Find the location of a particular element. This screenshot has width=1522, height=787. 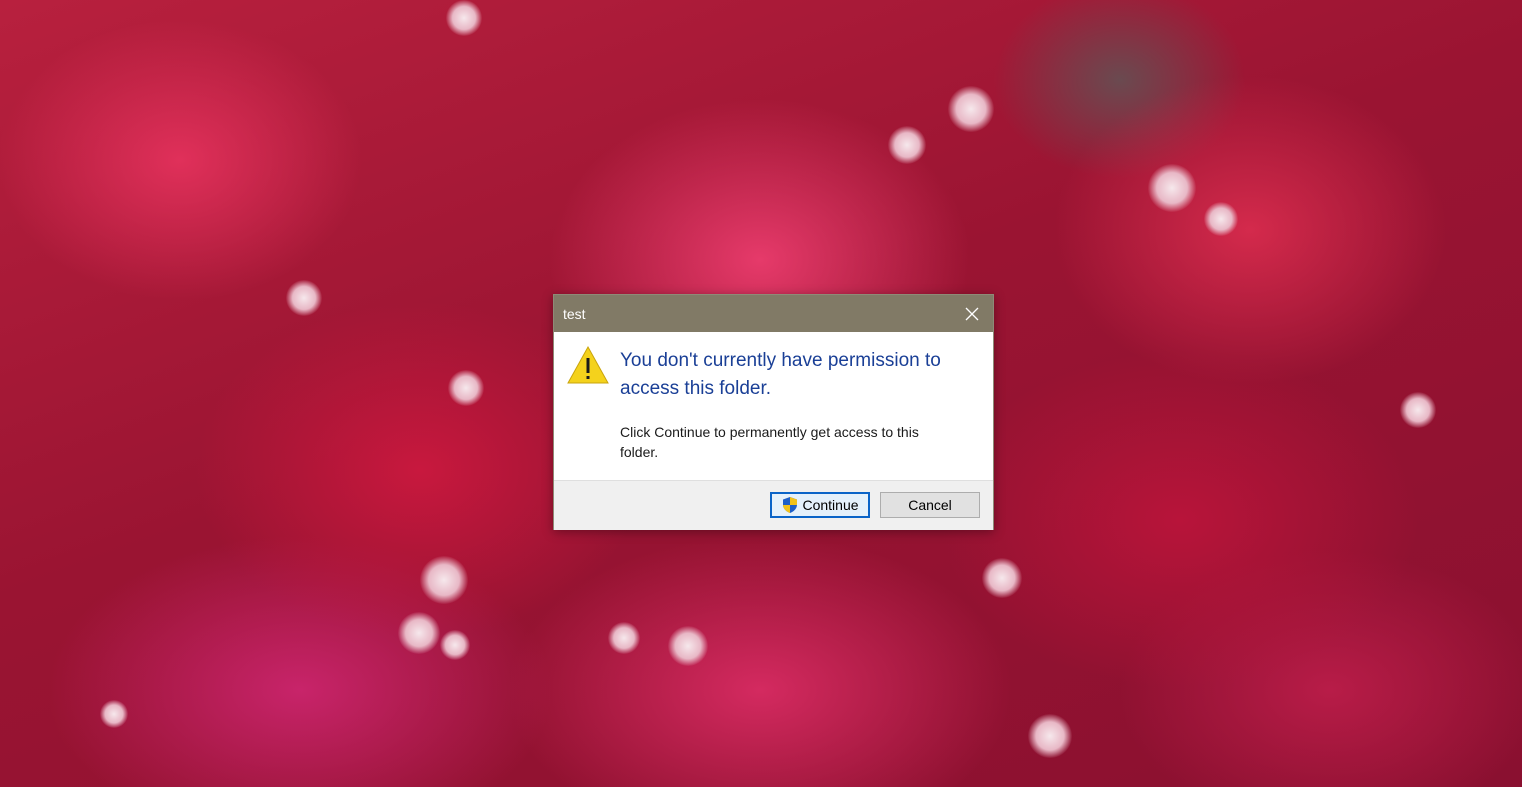

dialog-titlebar: test is located at coordinates (773, 313).